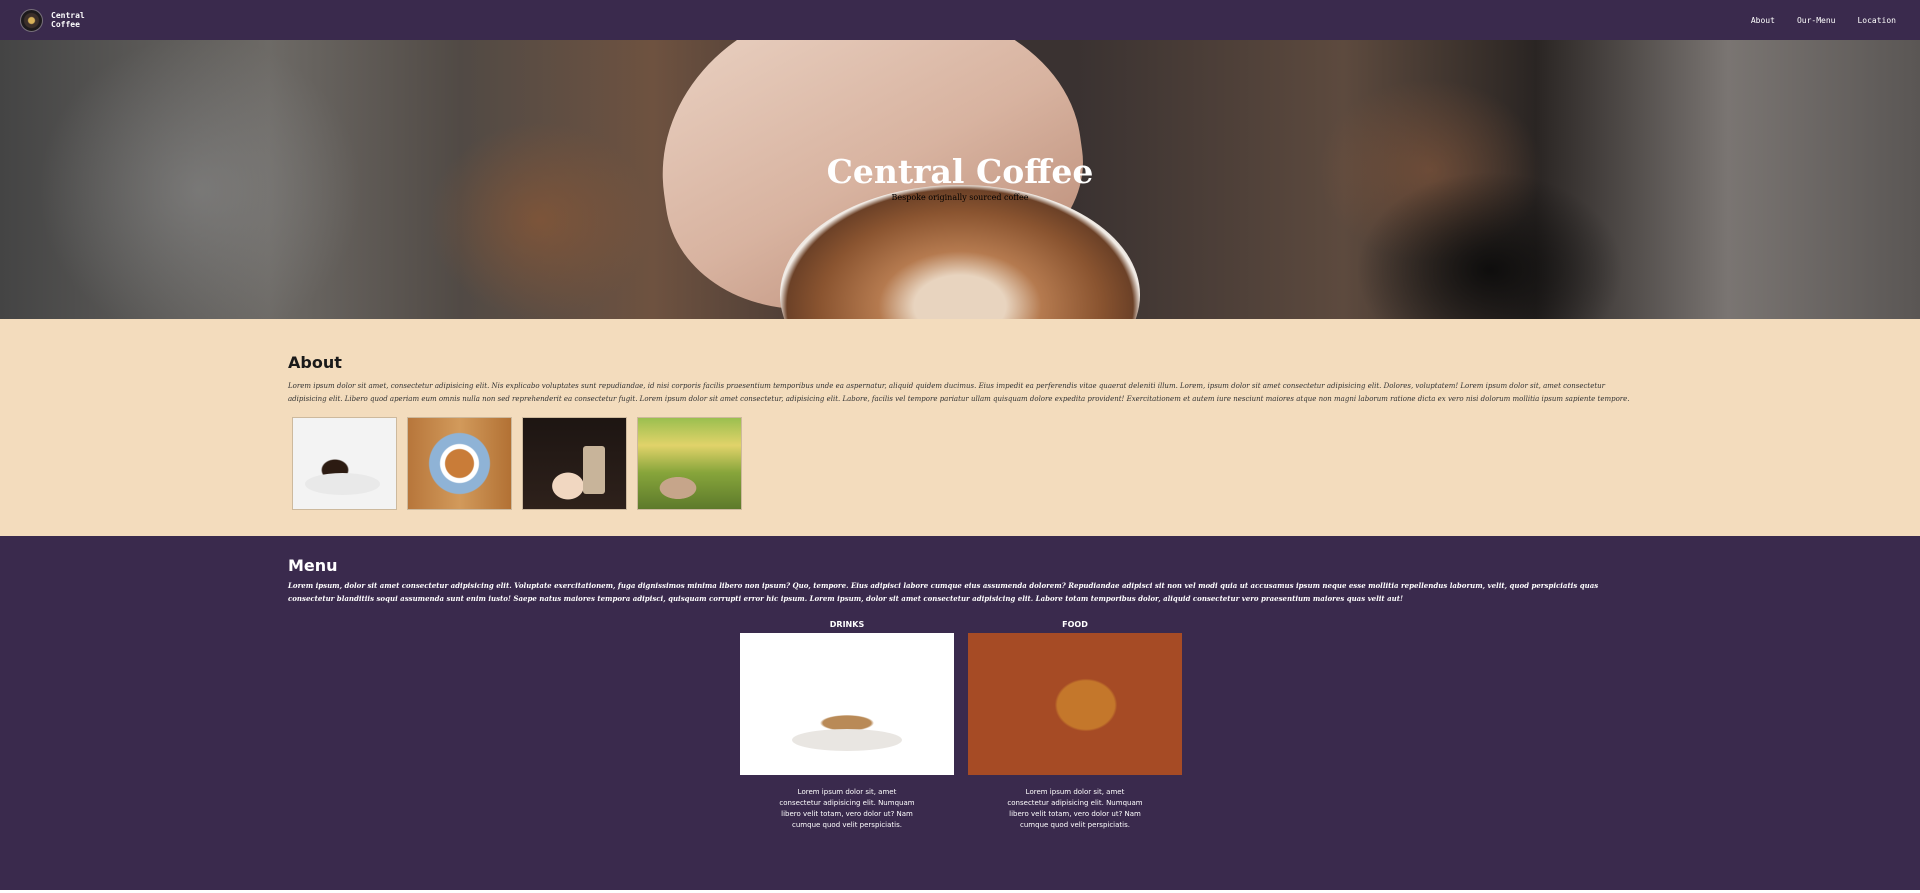 Image resolution: width=1920 pixels, height=893 pixels. What do you see at coordinates (1075, 704) in the screenshot?
I see `food-image` at bounding box center [1075, 704].